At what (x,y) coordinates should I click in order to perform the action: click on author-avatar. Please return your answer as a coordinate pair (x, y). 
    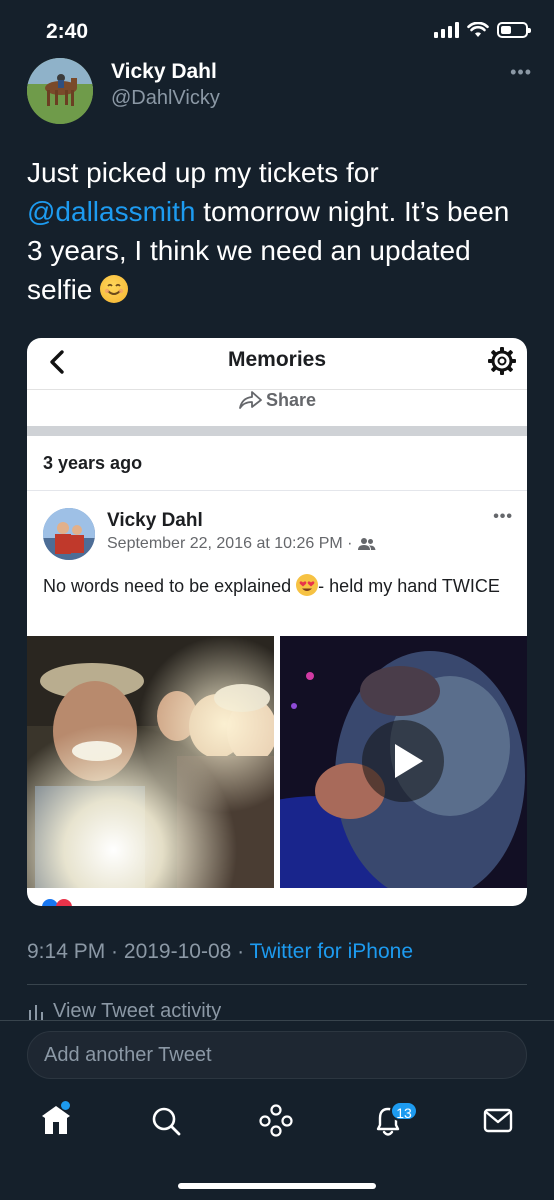
    Looking at the image, I should click on (60, 91).